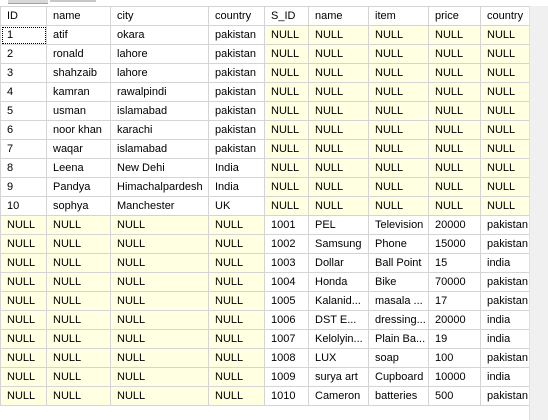  Describe the element at coordinates (78, 168) in the screenshot. I see `table-cell: Leena` at that location.